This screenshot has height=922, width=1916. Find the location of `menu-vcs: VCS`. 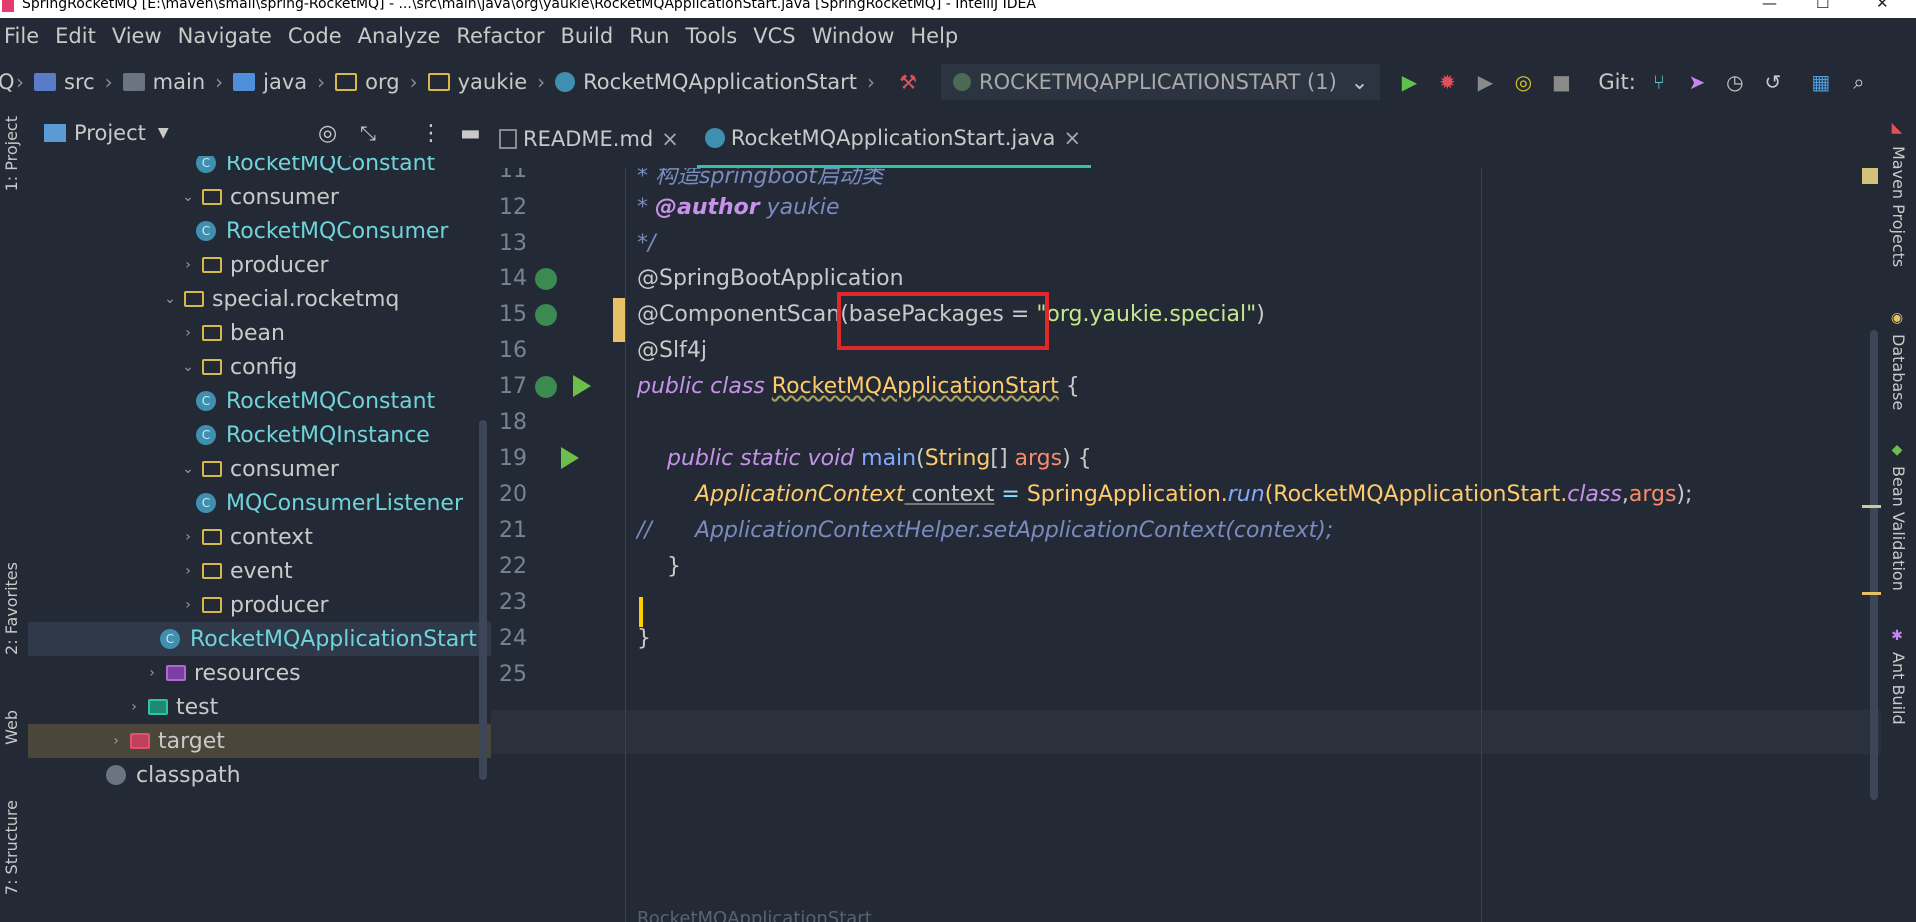

menu-vcs: VCS is located at coordinates (774, 36).